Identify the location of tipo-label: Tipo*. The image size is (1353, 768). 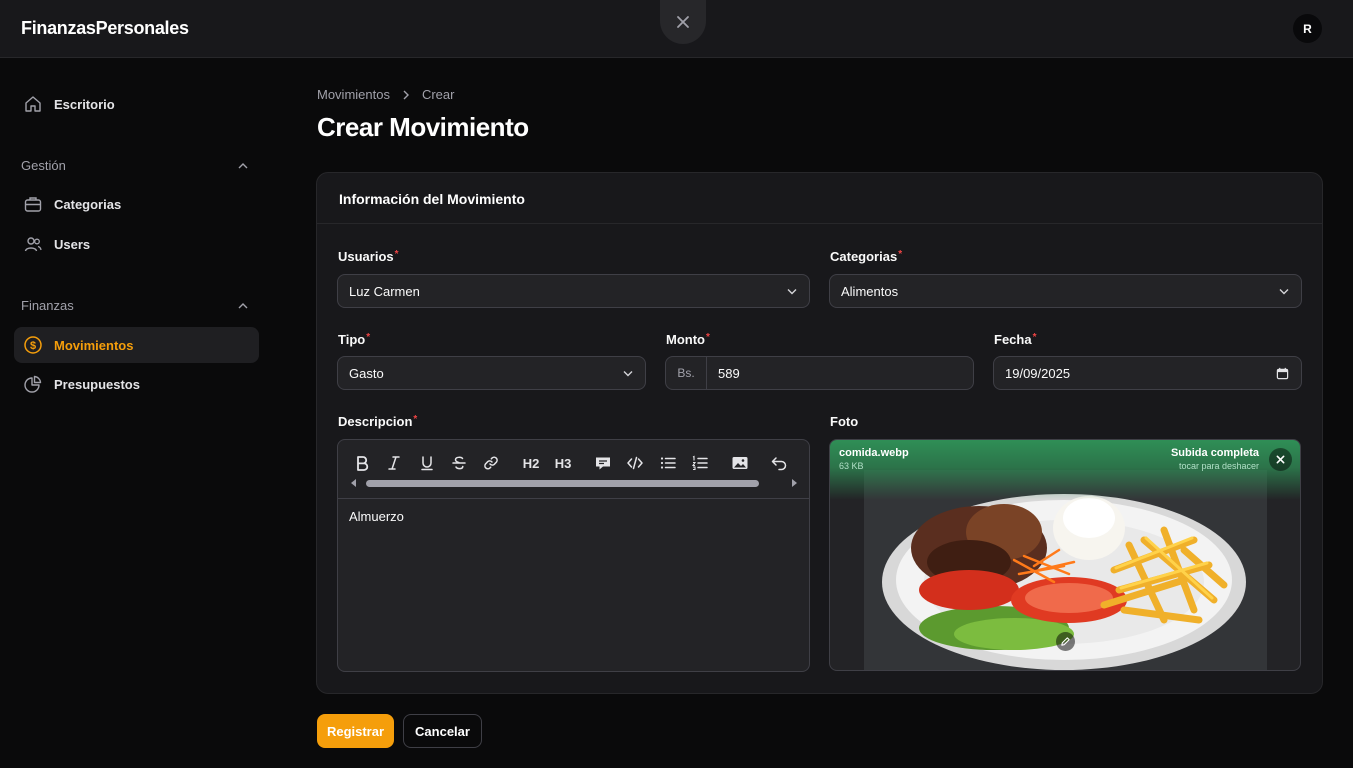
(354, 339).